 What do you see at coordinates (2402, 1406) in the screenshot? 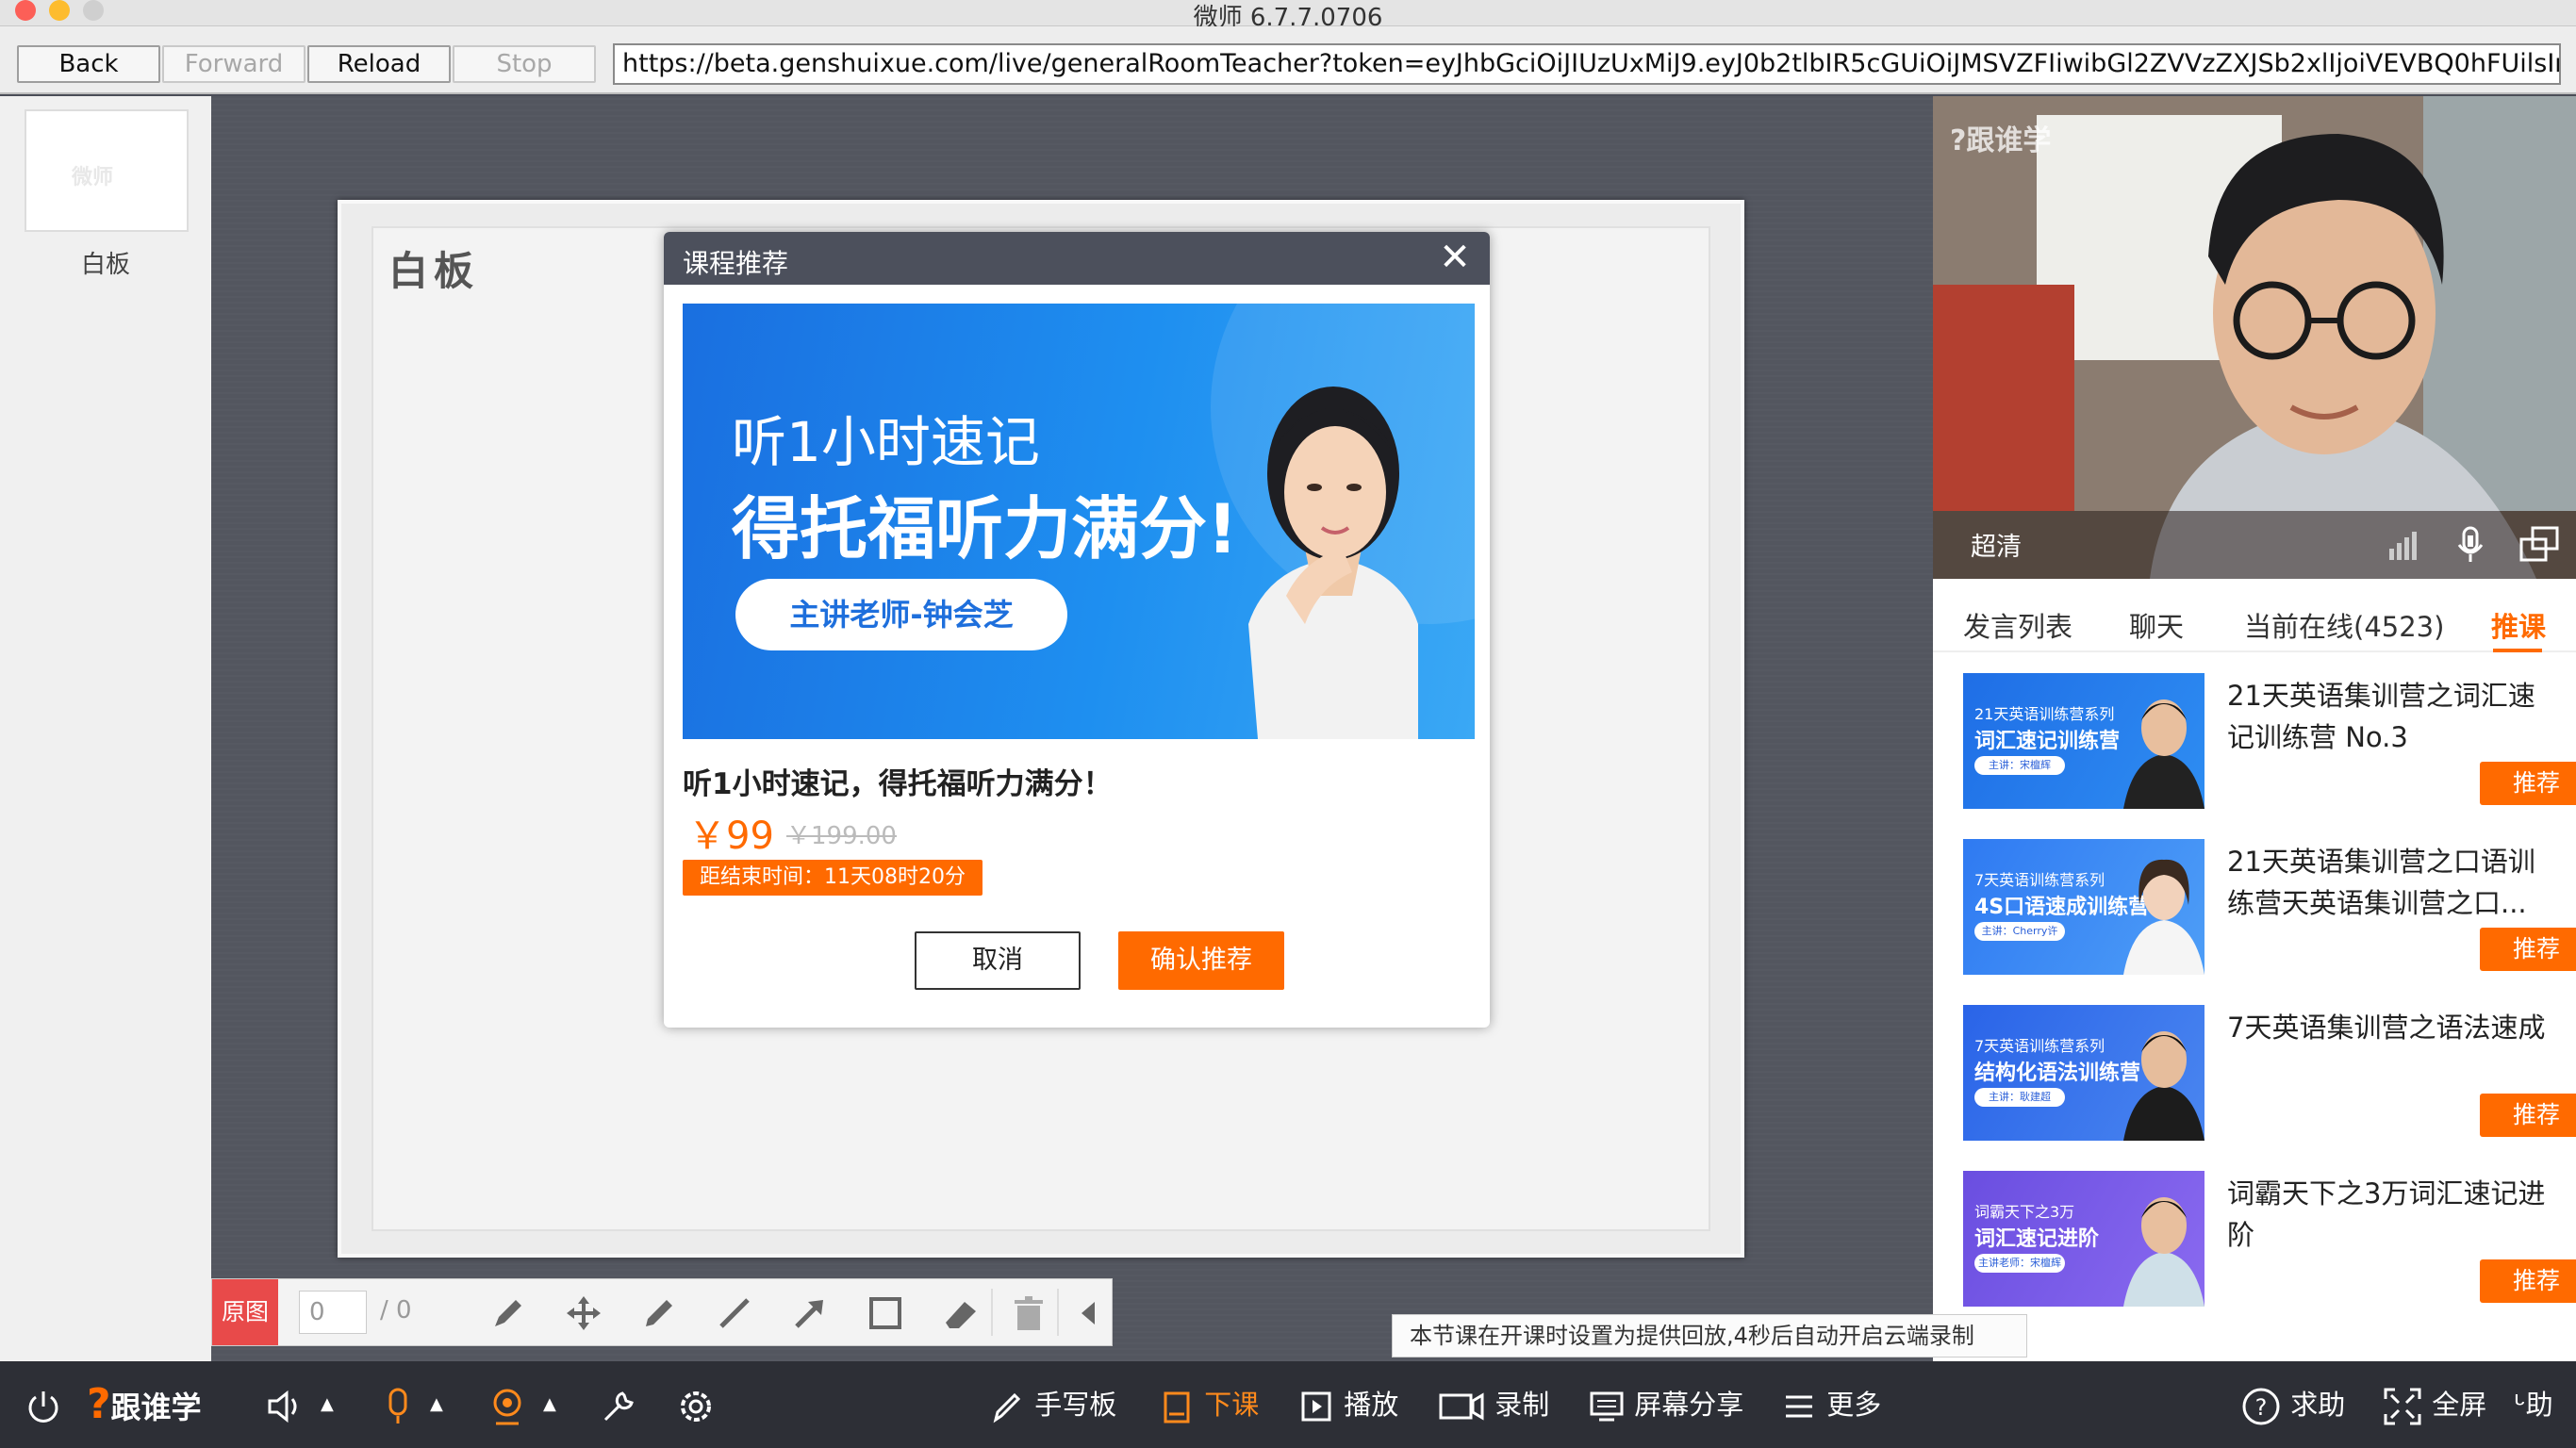
I see `fullscreen-icon` at bounding box center [2402, 1406].